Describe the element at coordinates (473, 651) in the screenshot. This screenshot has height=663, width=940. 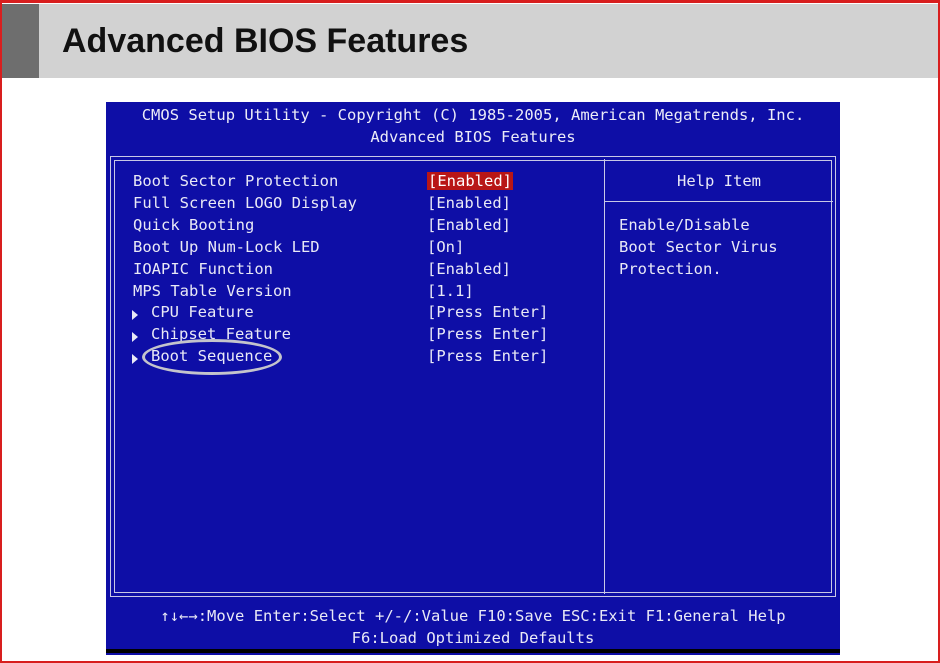
I see `bios-screen-bottom-edge` at that location.